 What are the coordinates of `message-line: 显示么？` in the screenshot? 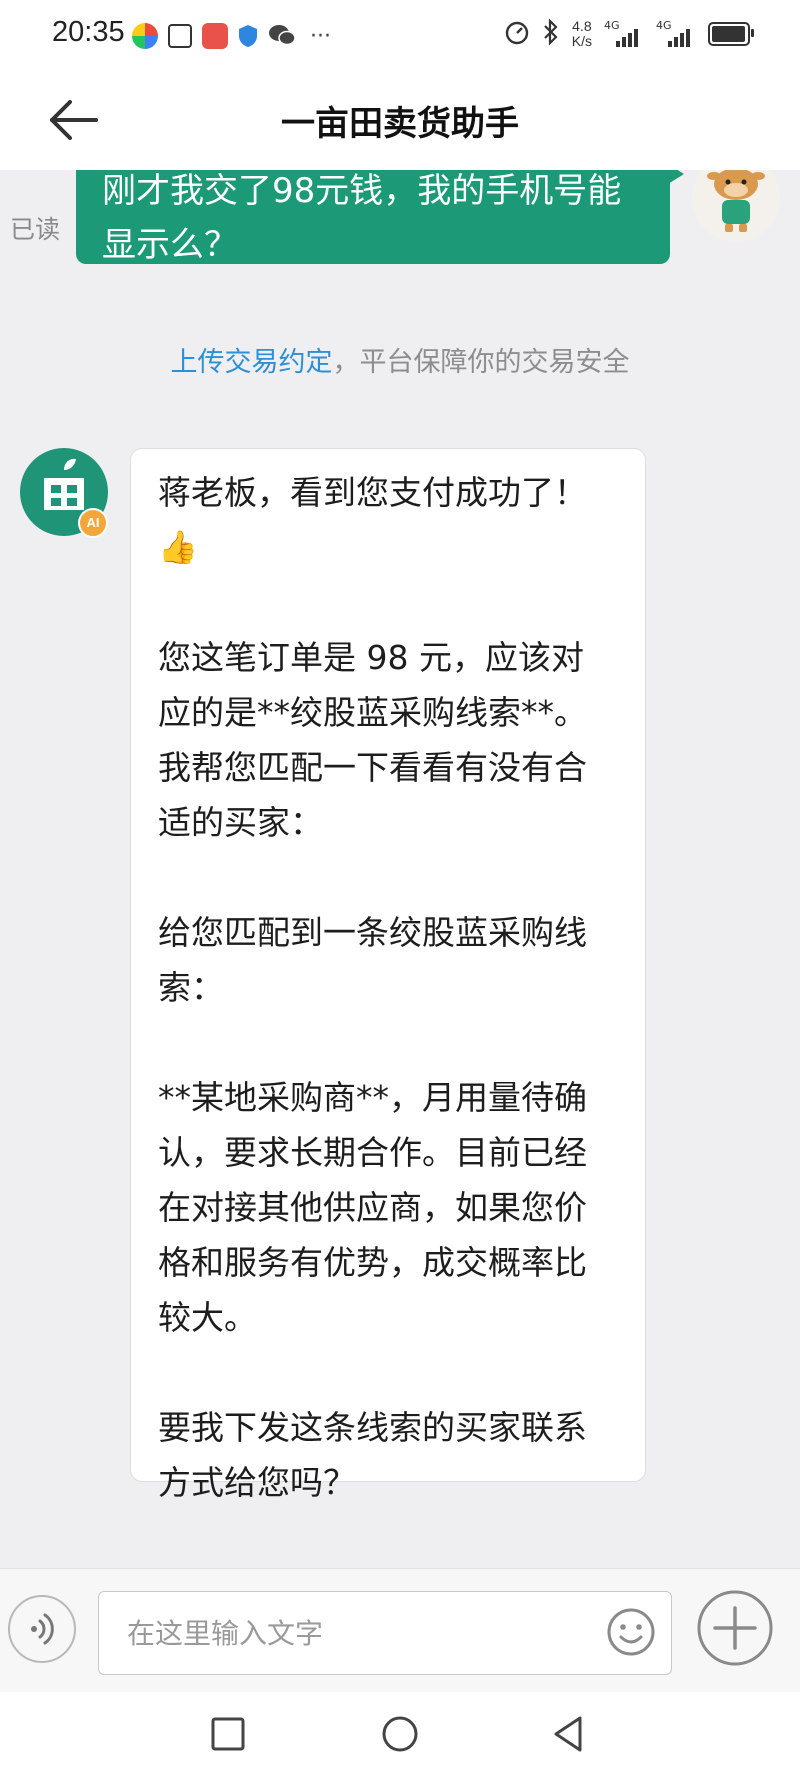 It's located at (170, 245).